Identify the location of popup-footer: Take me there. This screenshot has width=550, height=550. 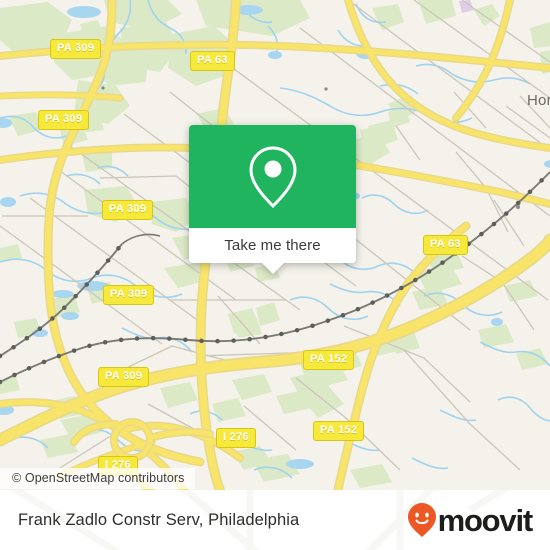
(272, 251).